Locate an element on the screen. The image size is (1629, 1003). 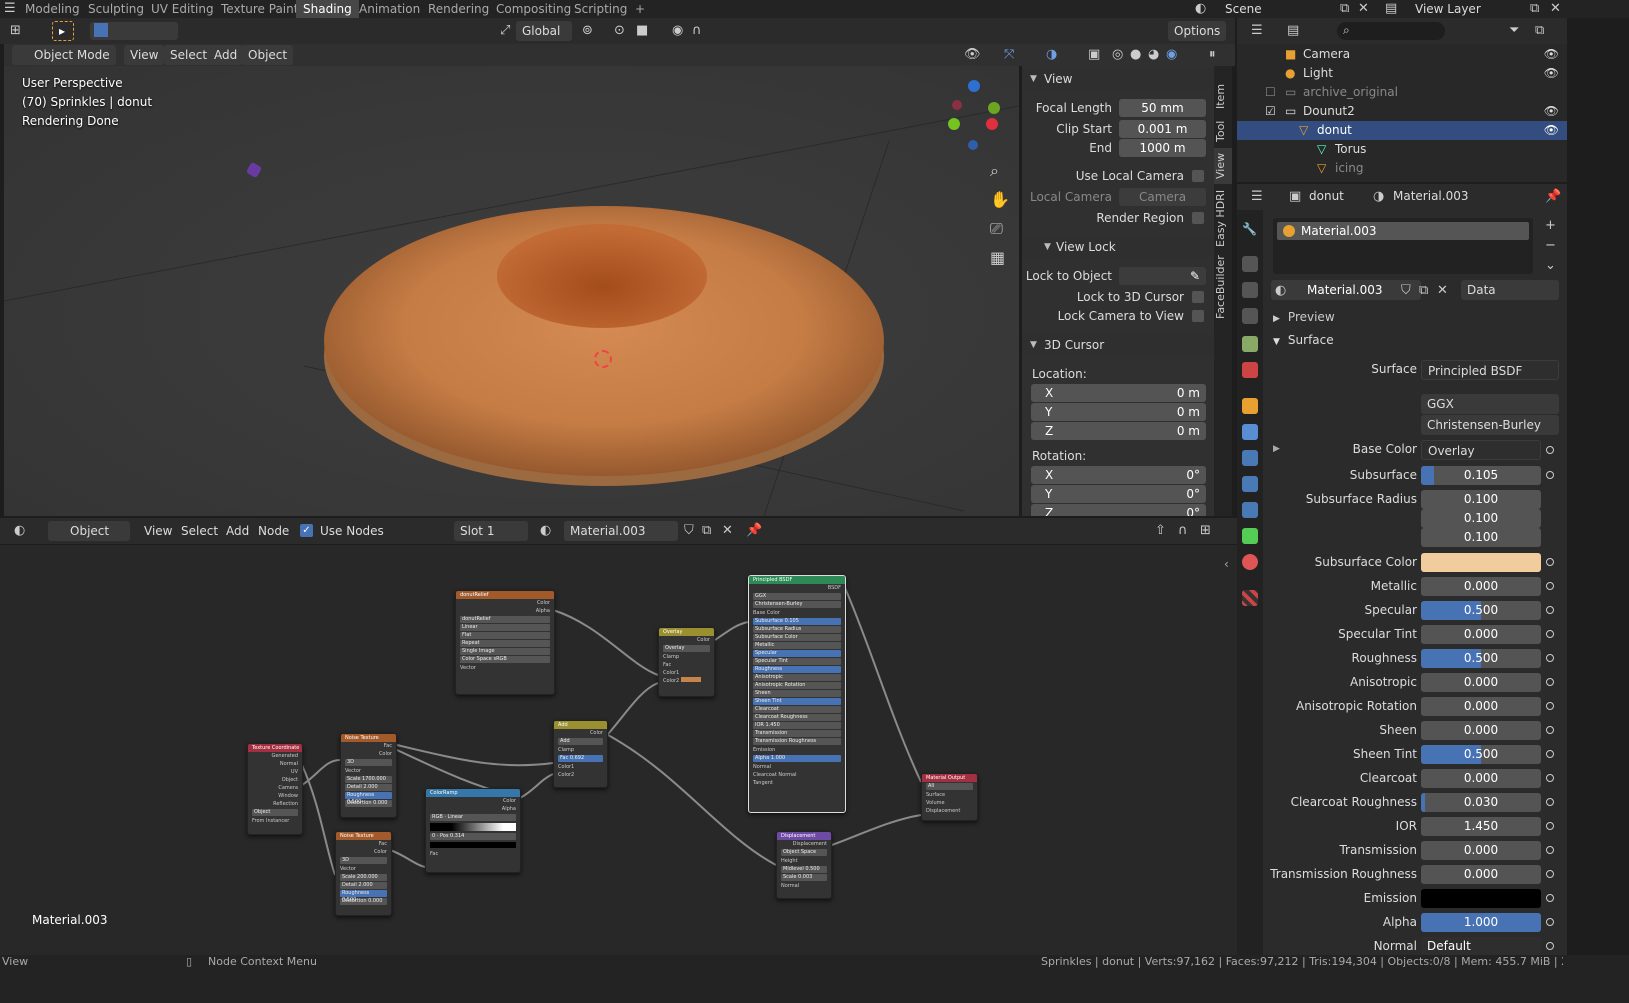
overlay-icon: ◑ is located at coordinates (1051, 54).